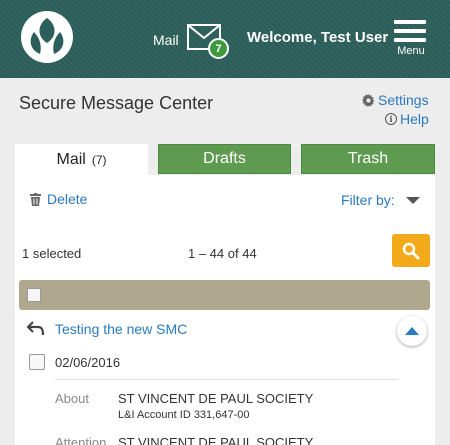 The image size is (450, 445). I want to click on message-date: 02/06/2016, so click(88, 362).